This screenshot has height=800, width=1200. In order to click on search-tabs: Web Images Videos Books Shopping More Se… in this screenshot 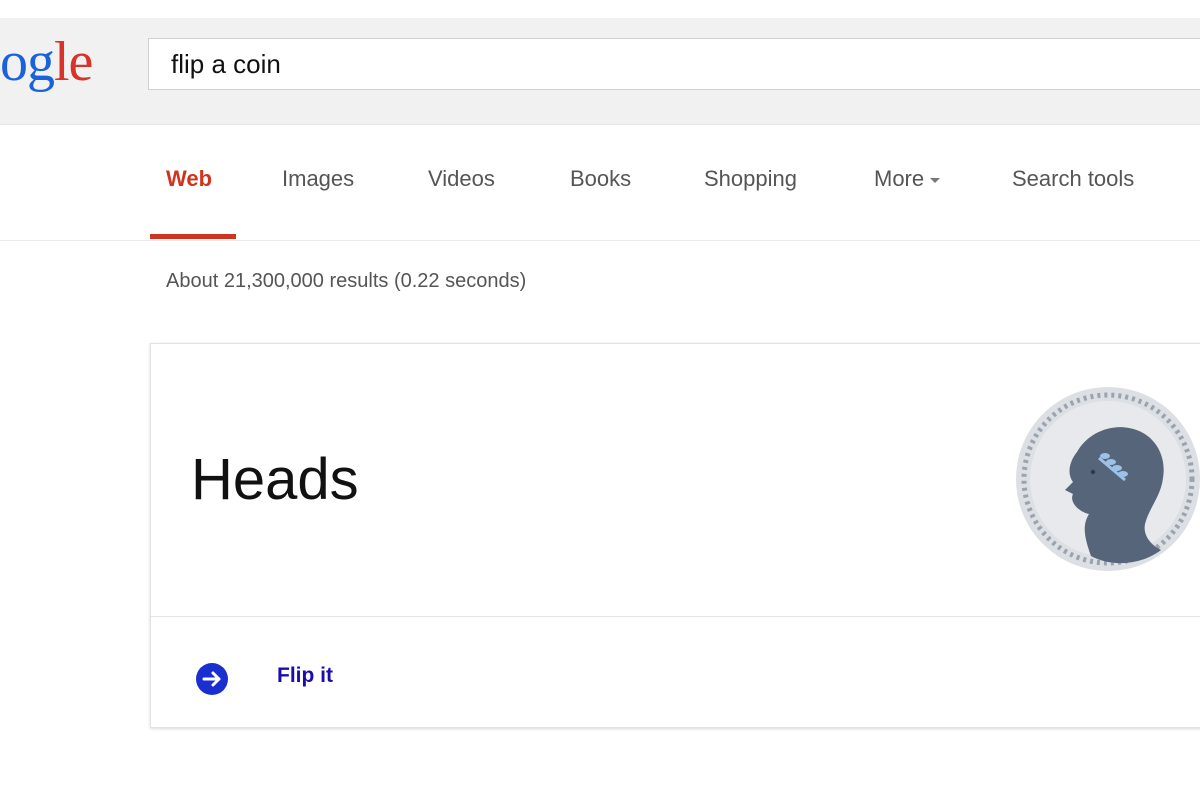, I will do `click(600, 194)`.